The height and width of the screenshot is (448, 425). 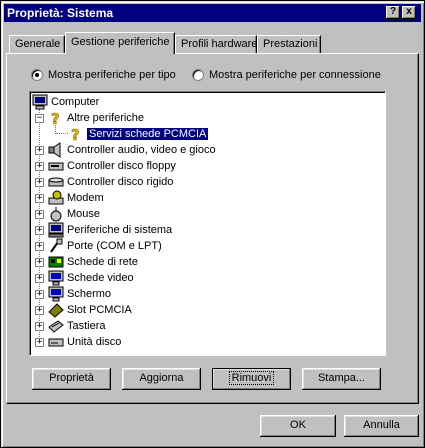 I want to click on tree-item: Controller audio, video e gioco, so click(x=132, y=150).